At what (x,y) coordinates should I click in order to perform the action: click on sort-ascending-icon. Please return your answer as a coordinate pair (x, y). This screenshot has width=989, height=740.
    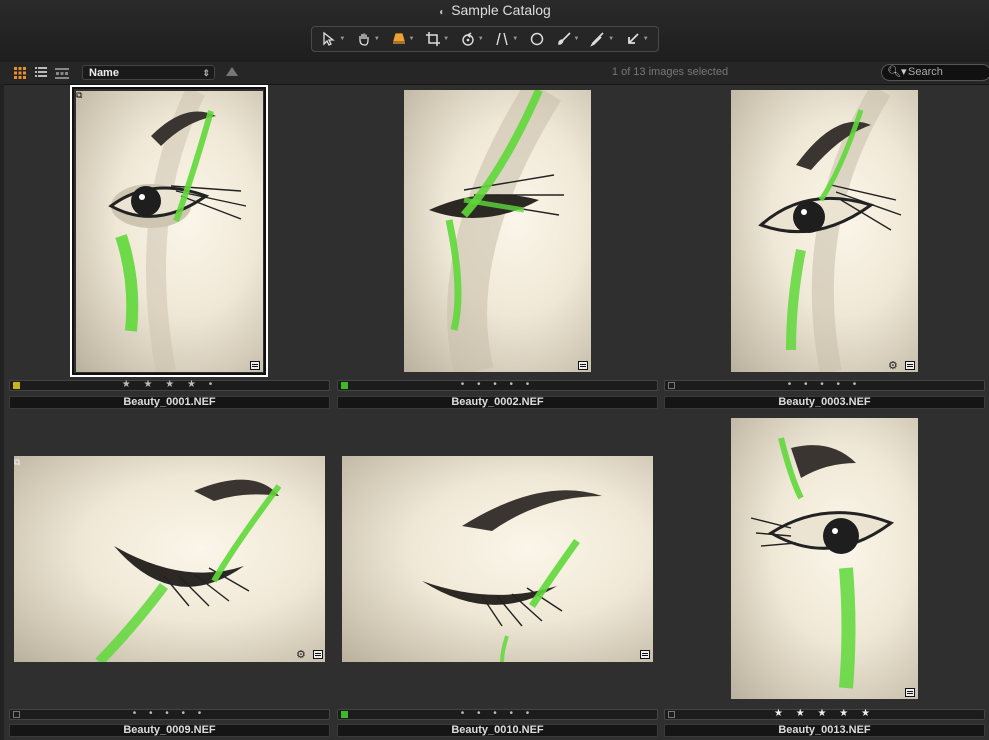
    Looking at the image, I should click on (232, 71).